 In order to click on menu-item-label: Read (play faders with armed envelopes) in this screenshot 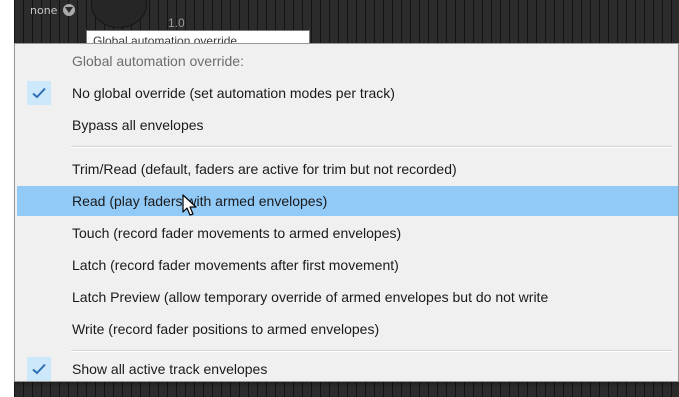, I will do `click(200, 201)`.